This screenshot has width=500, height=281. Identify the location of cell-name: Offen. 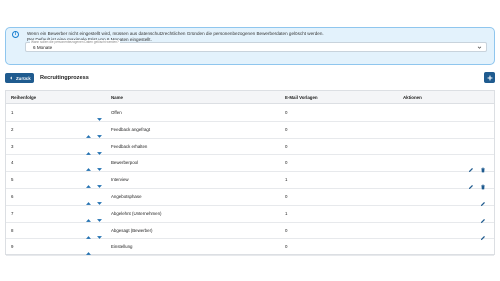
(116, 112).